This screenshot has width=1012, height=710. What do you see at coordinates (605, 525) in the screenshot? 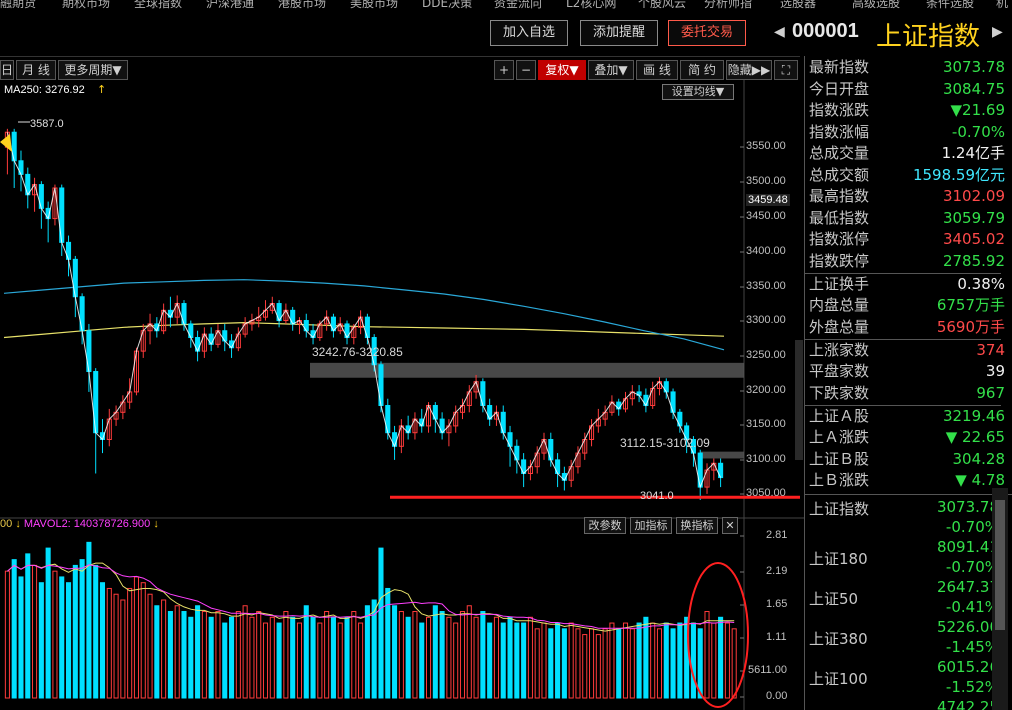
I see `edit-params-button: 改参数` at bounding box center [605, 525].